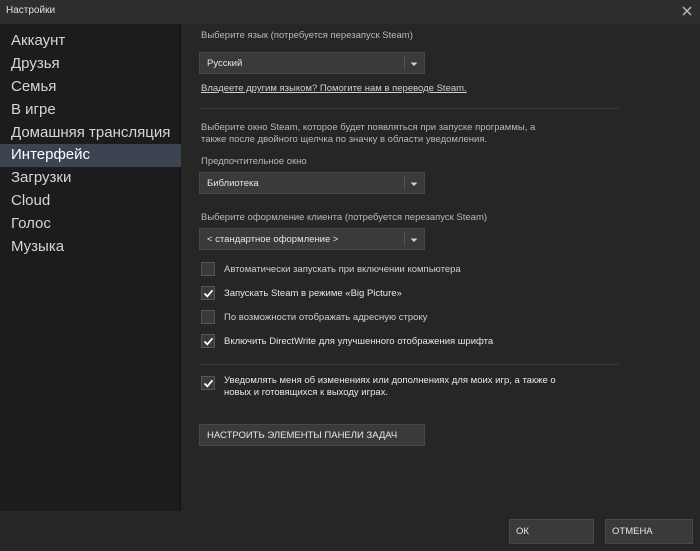  Describe the element at coordinates (312, 183) in the screenshot. I see `startup-window-dropdown: Библиотека` at that location.